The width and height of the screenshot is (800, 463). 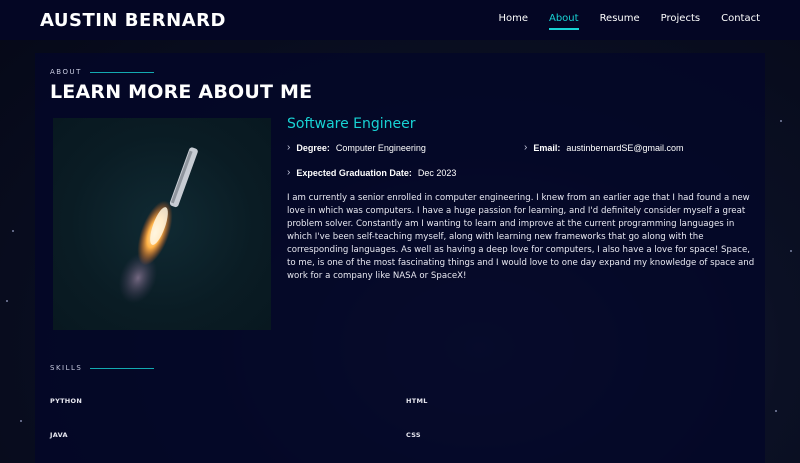 What do you see at coordinates (181, 92) in the screenshot?
I see `page-title: LEARN MORE ABOUT ME` at bounding box center [181, 92].